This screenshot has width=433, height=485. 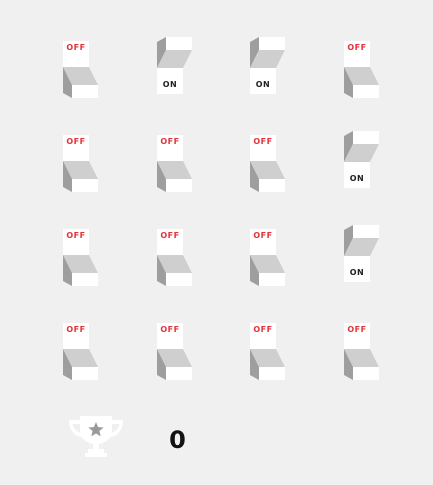 I want to click on toggle-switch-r4-c2: OFF, so click(x=177, y=350).